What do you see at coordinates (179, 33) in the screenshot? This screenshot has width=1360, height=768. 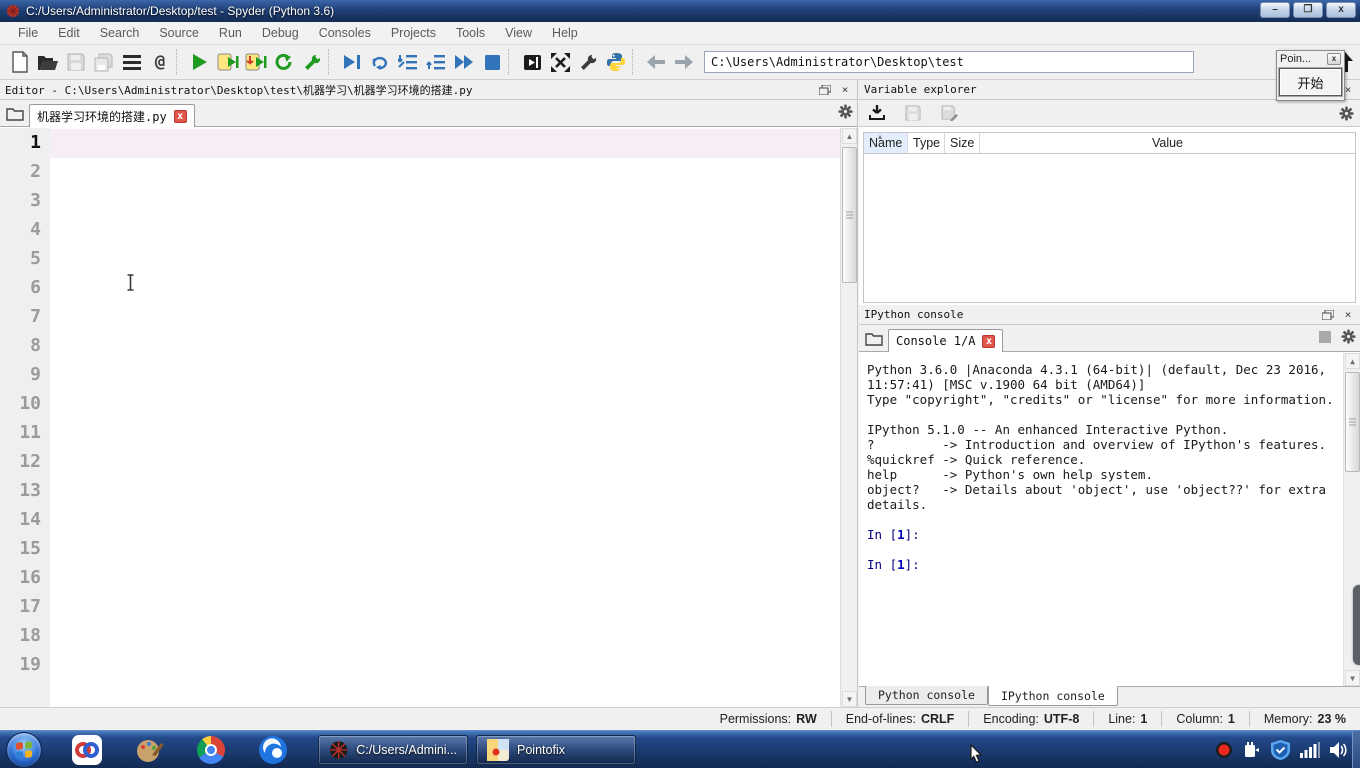 I see `menu-source: Source` at bounding box center [179, 33].